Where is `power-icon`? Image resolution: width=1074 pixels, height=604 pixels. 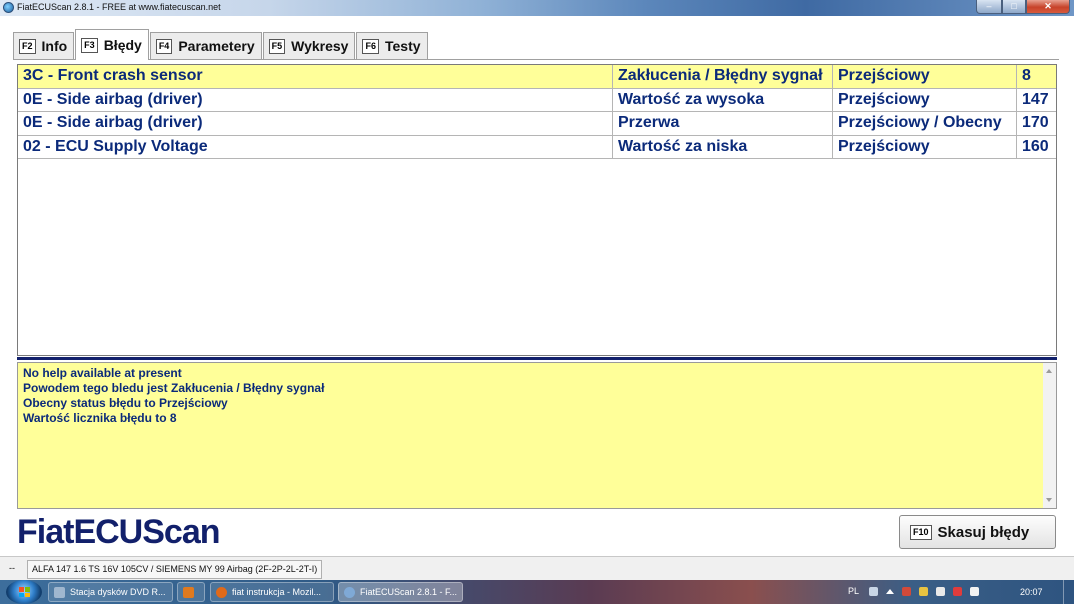 power-icon is located at coordinates (924, 591).